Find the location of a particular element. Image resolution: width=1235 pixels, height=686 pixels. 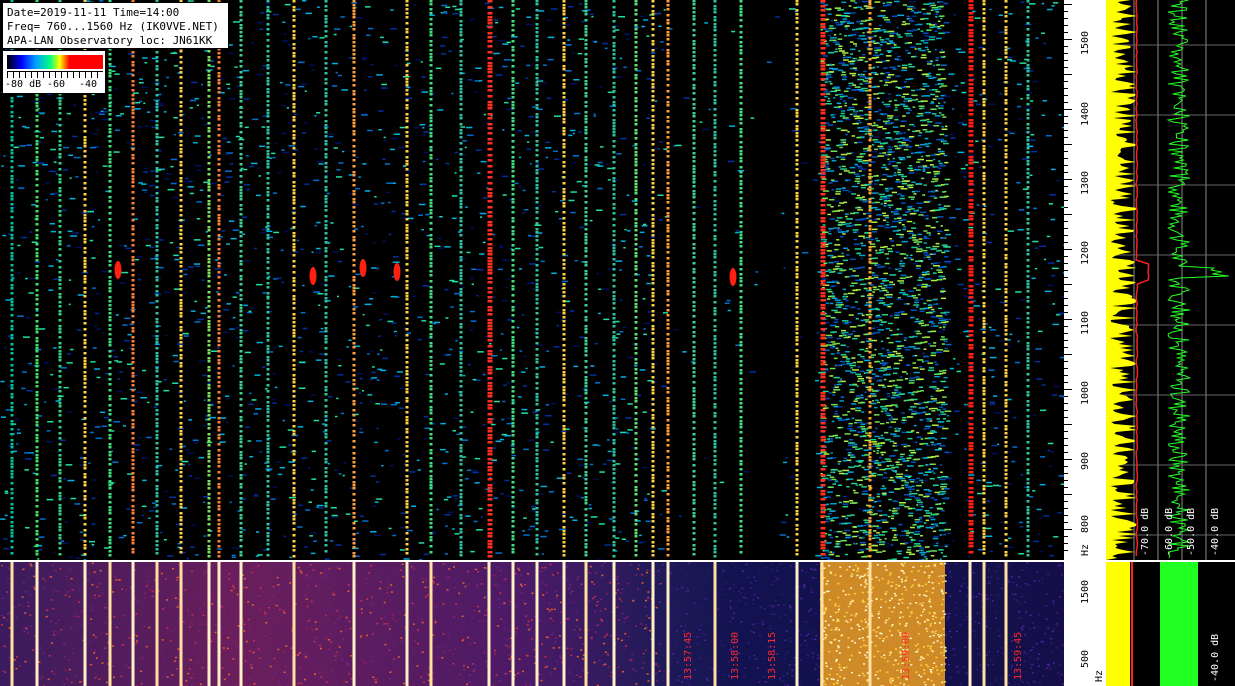

scale-label-min: -80 dB is located at coordinates (23, 84).